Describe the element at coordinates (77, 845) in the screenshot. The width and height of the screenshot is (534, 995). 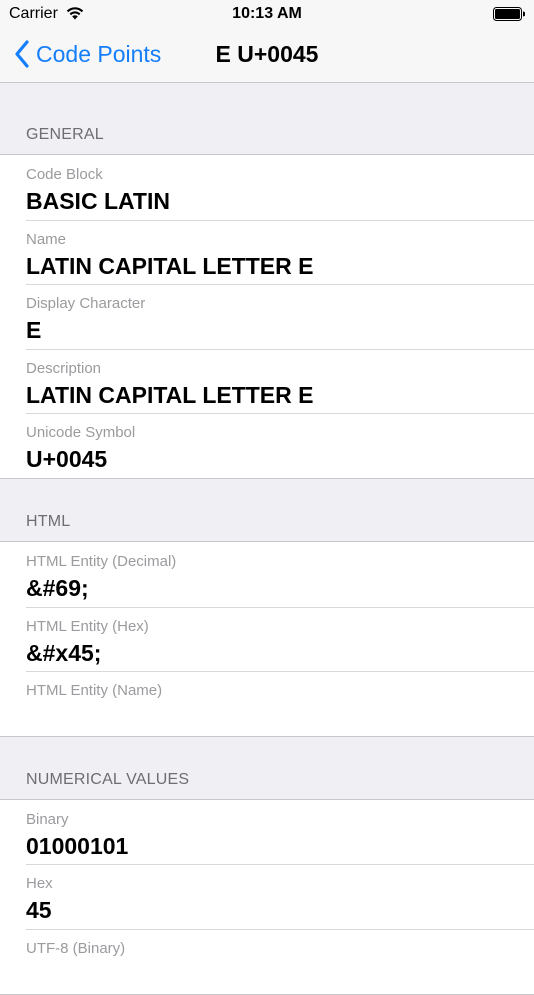
I see `row-value: 01000101` at that location.